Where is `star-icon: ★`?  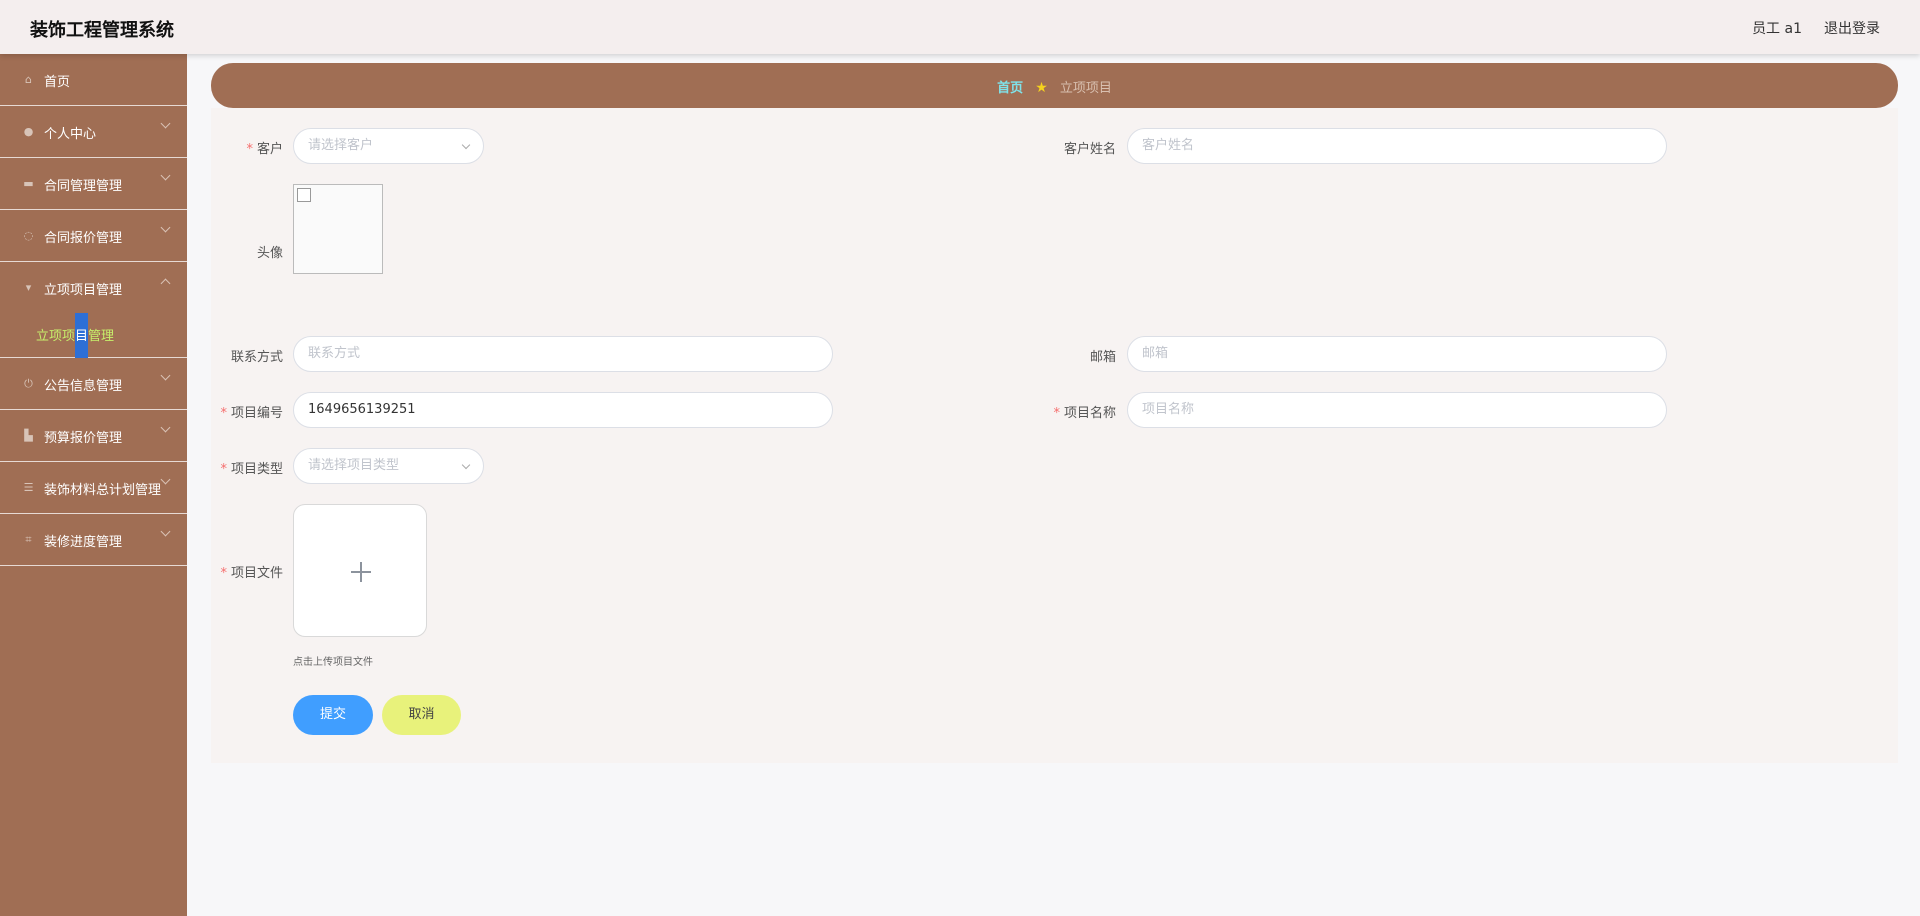 star-icon: ★ is located at coordinates (1041, 88).